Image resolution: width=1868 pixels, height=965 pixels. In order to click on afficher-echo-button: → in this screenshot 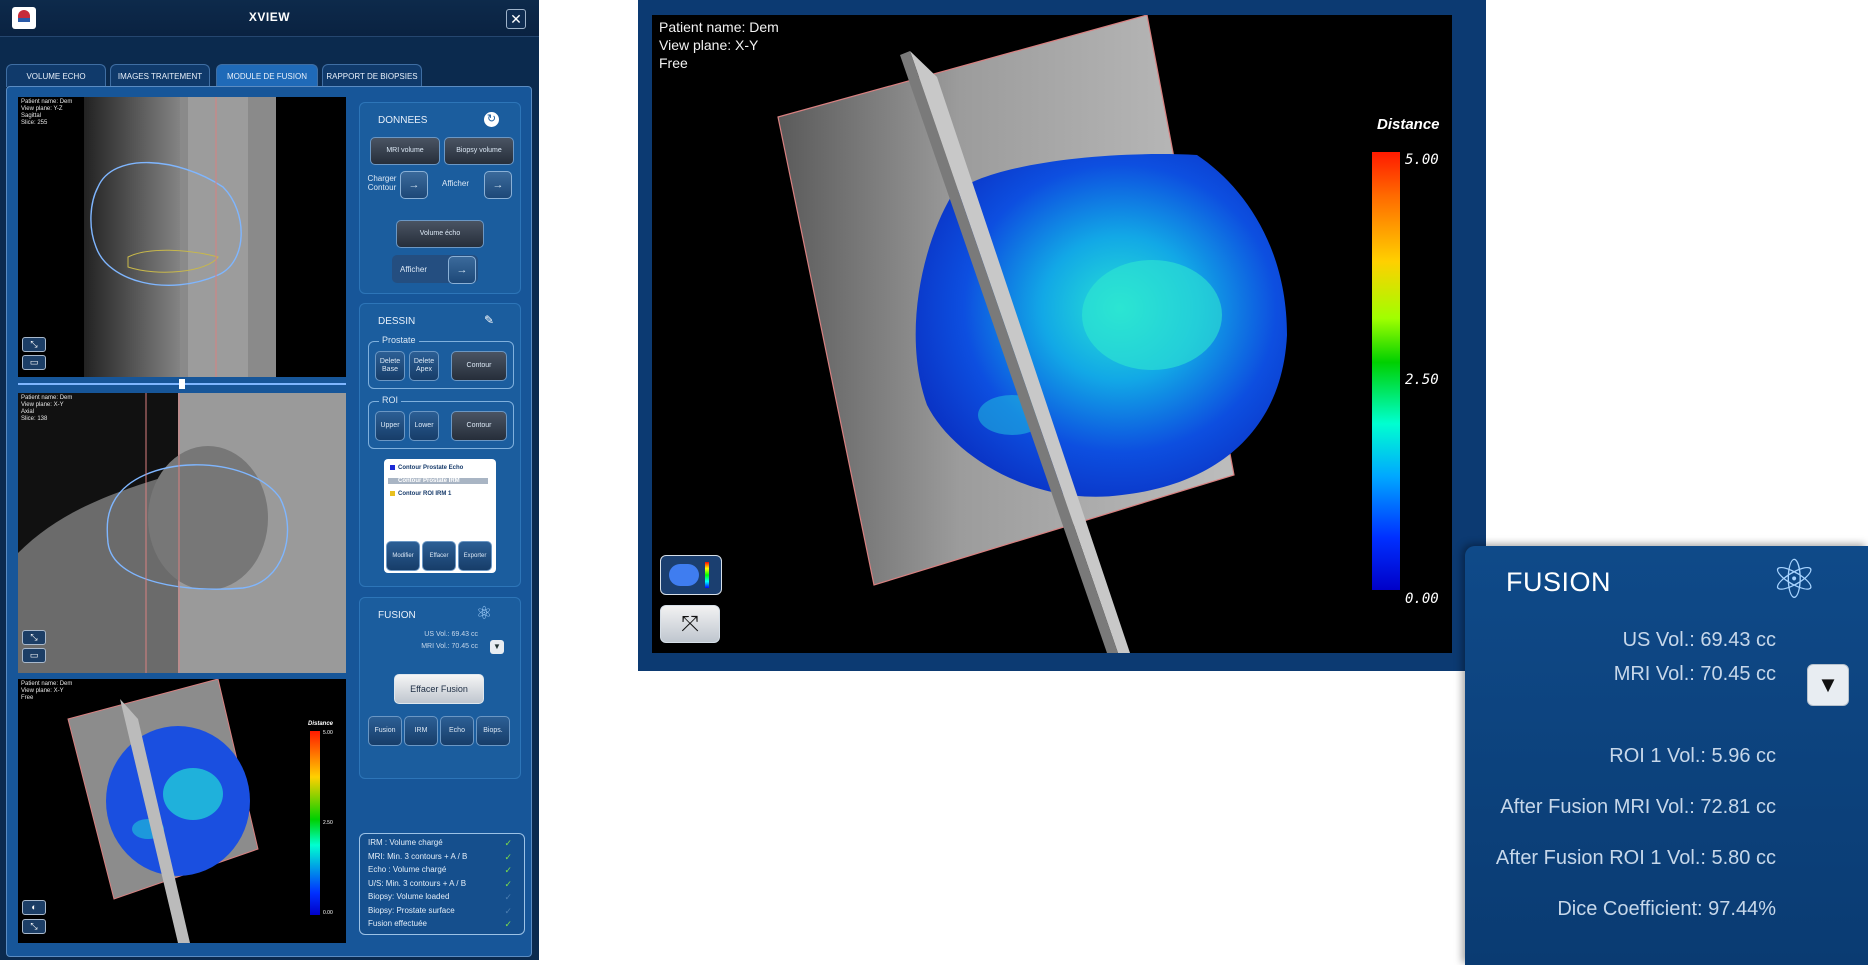, I will do `click(462, 270)`.